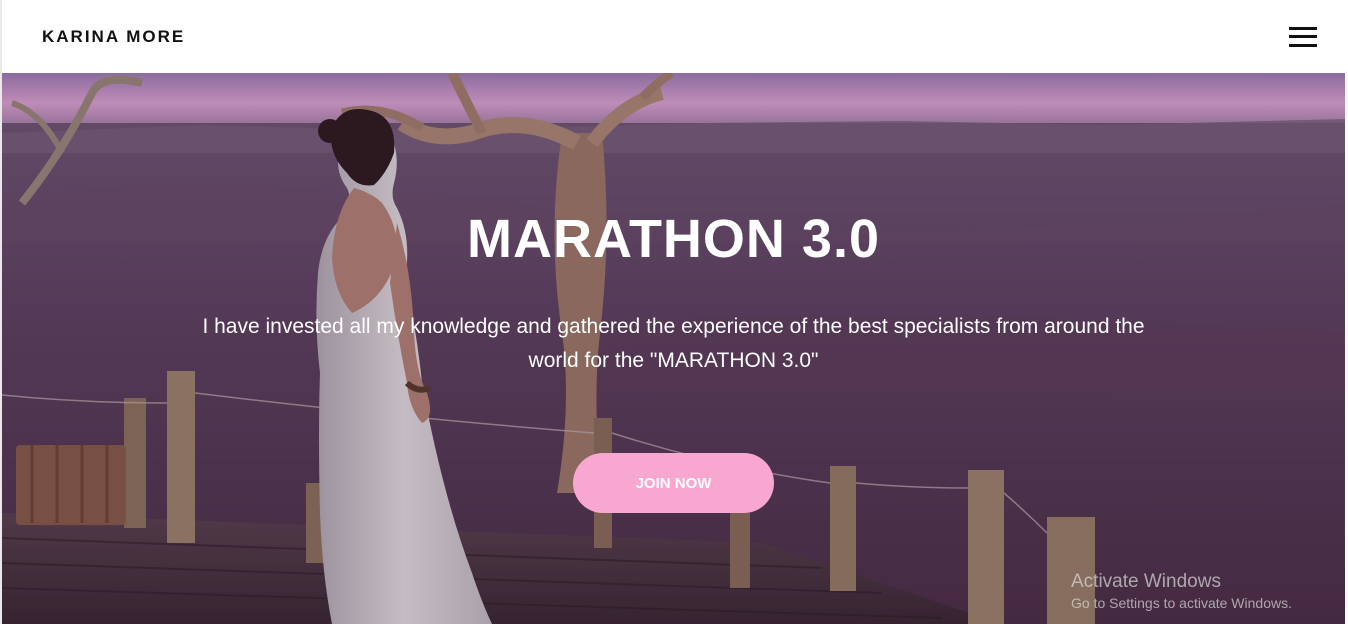 Image resolution: width=1348 pixels, height=624 pixels. I want to click on site-header: KARINA MORE, so click(673, 36).